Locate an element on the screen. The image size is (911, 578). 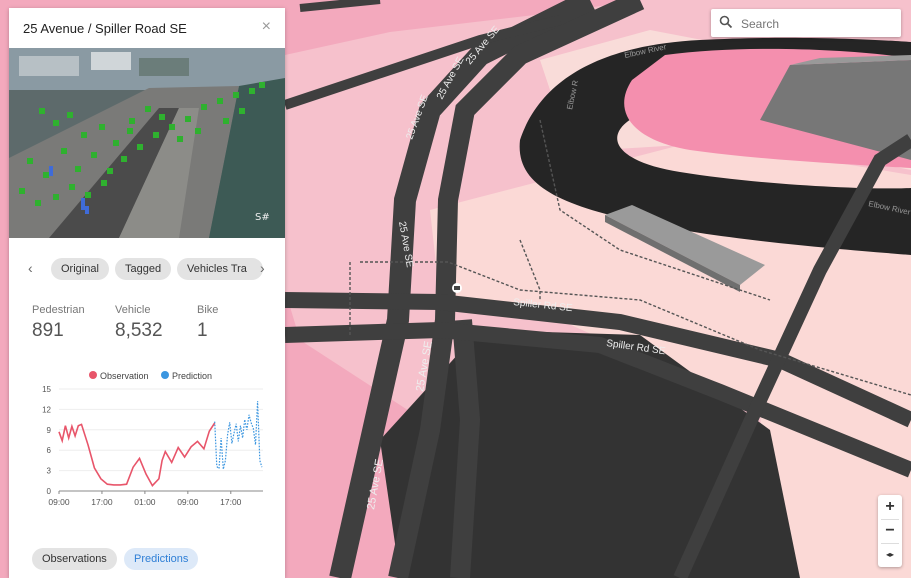
observations-button: Observations is located at coordinates (74, 559).